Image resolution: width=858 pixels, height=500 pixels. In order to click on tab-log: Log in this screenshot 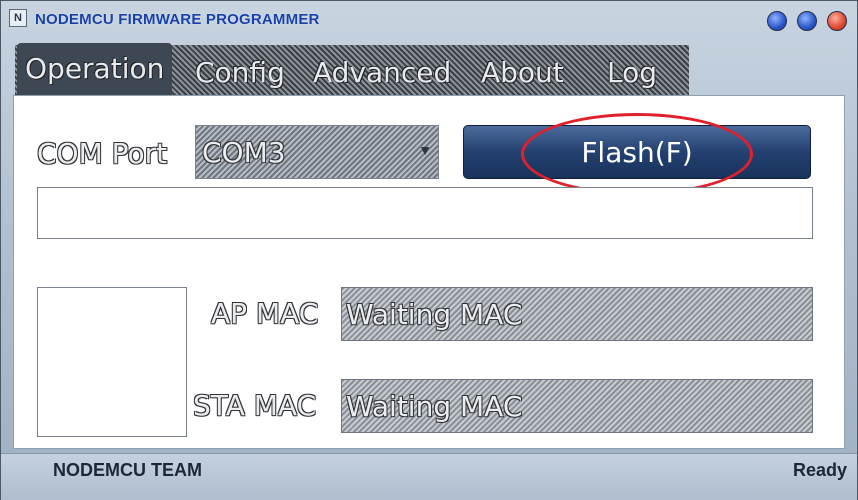, I will do `click(632, 73)`.